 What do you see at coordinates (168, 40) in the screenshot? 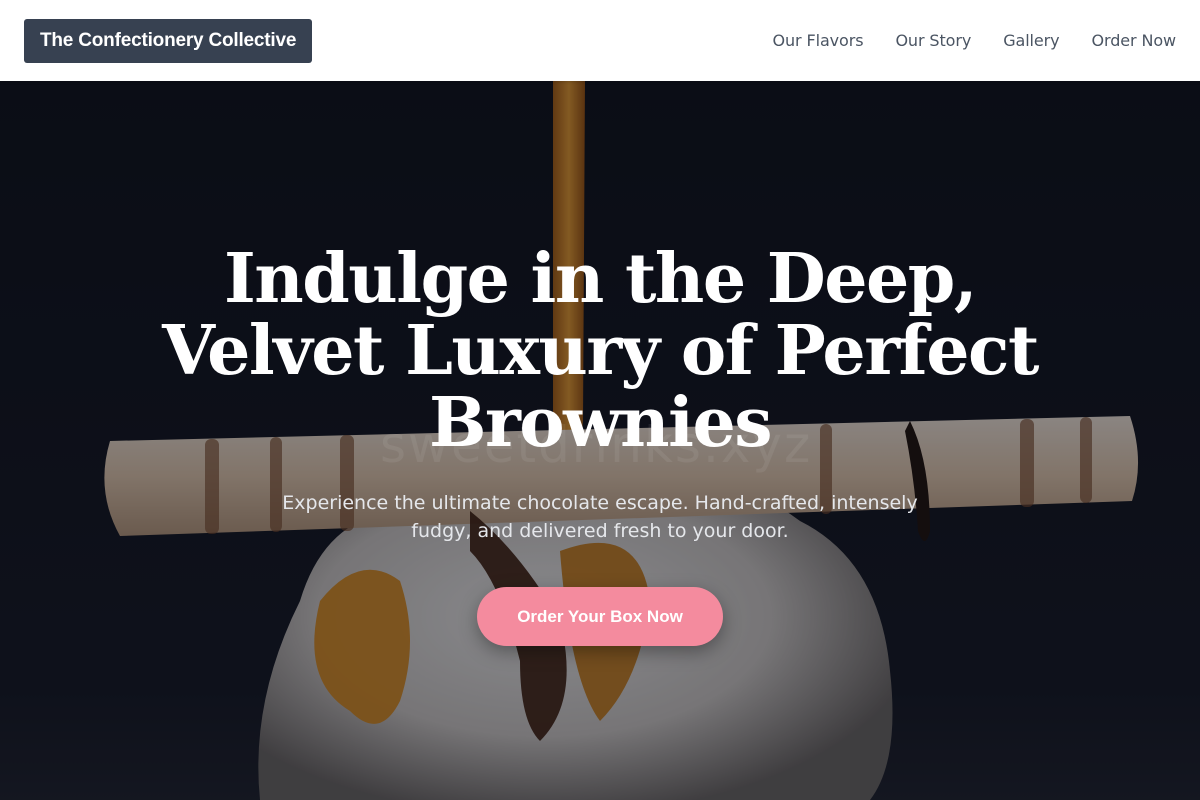
I see `brand-logo: The Confectionery Collective` at bounding box center [168, 40].